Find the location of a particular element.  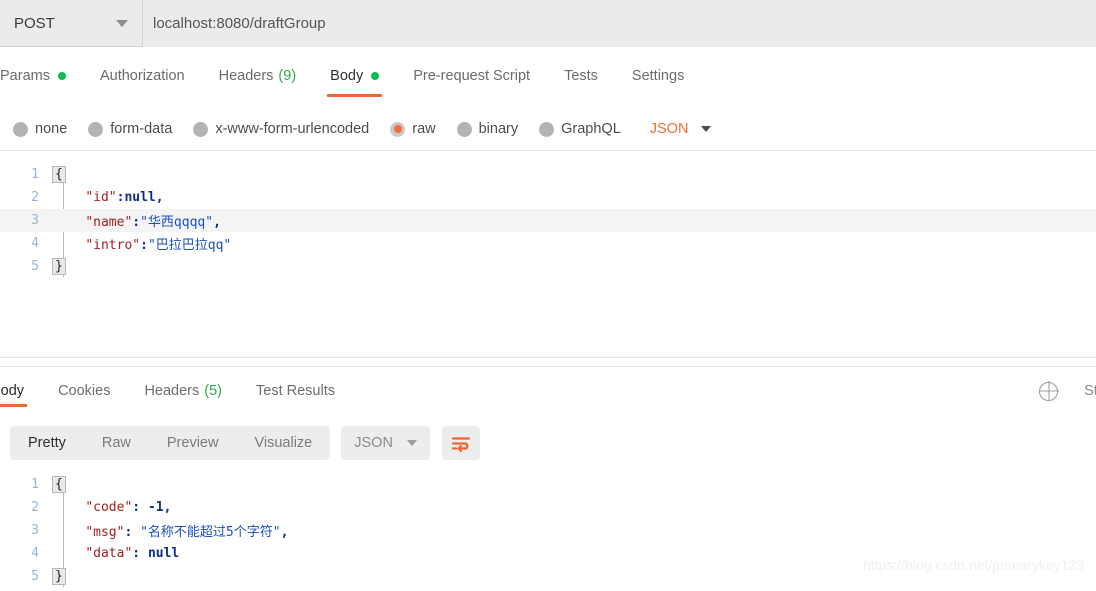

code-text: "intro":"巴拉巴拉qq" is located at coordinates (138, 243).